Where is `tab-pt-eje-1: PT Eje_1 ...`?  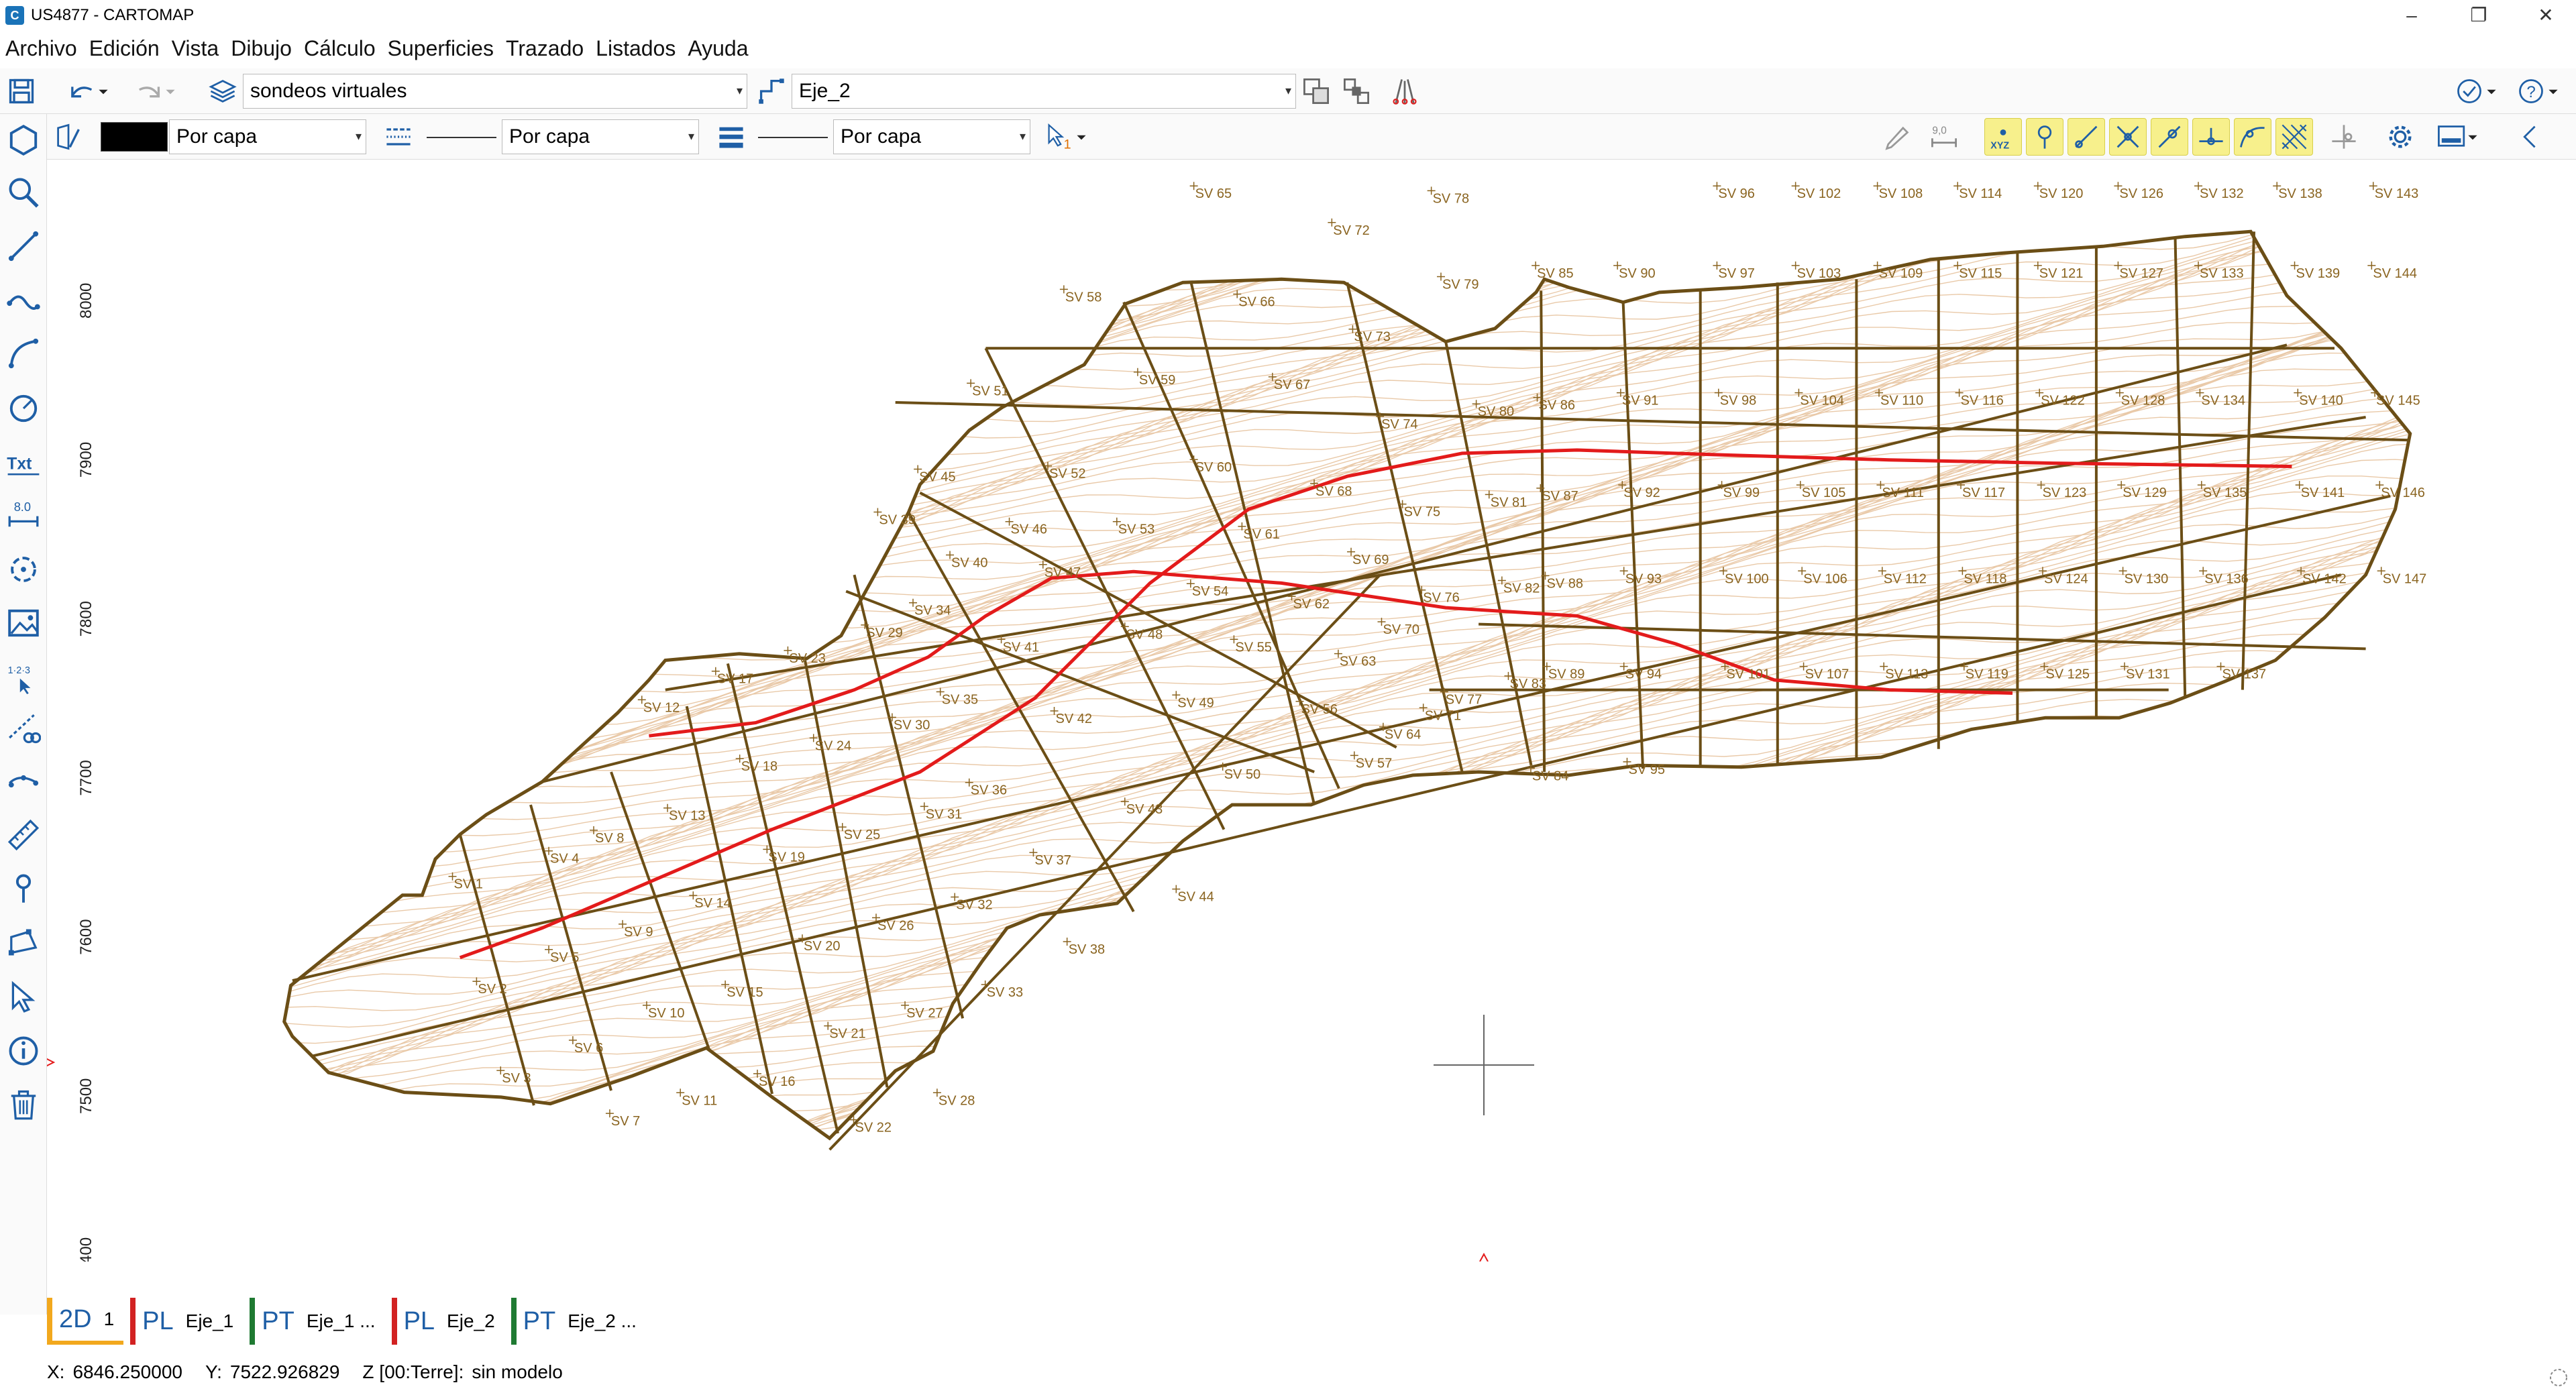 tab-pt-eje-1: PT Eje_1 ... is located at coordinates (317, 1321).